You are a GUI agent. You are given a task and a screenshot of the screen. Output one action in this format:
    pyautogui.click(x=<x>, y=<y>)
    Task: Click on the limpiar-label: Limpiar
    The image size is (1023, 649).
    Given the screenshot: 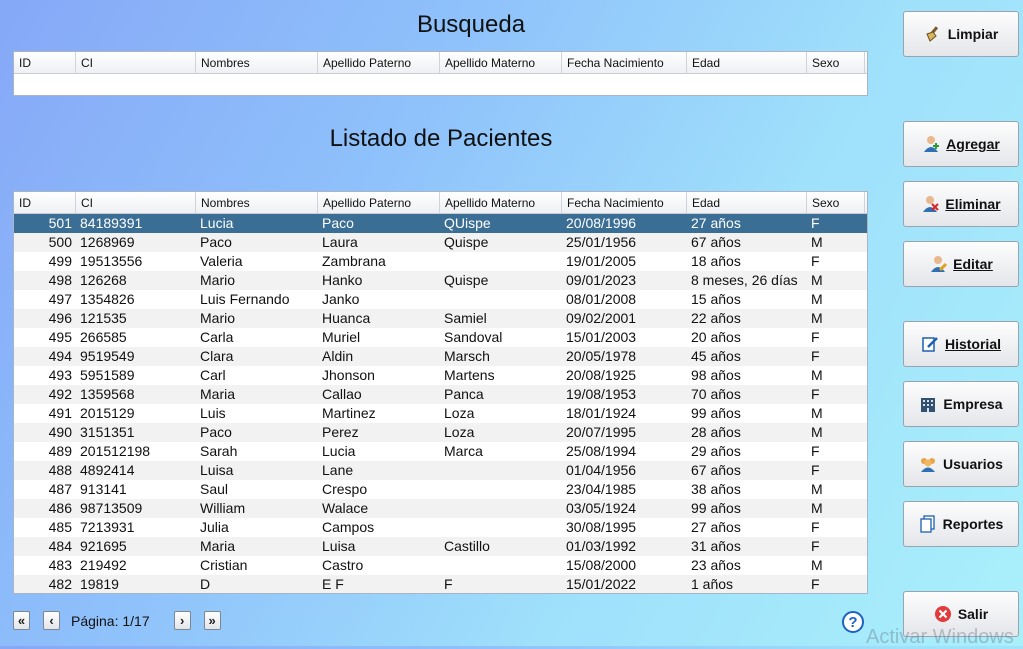 What is the action you would take?
    pyautogui.click(x=973, y=34)
    